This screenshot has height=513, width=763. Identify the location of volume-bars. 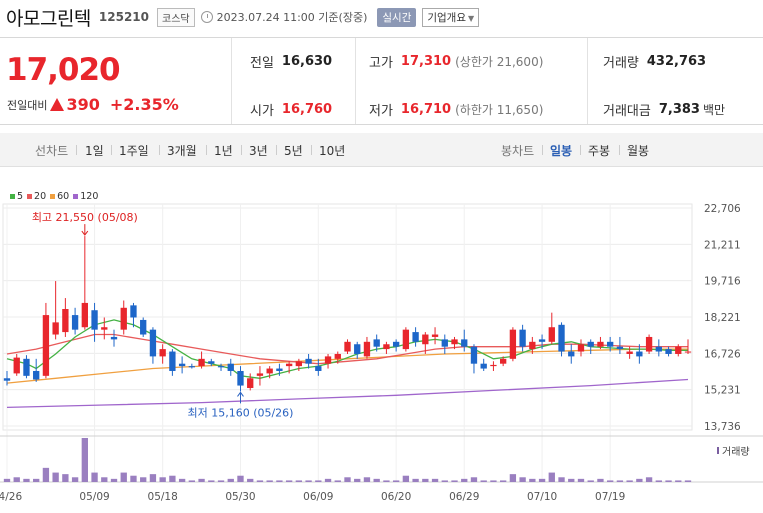
(347, 460).